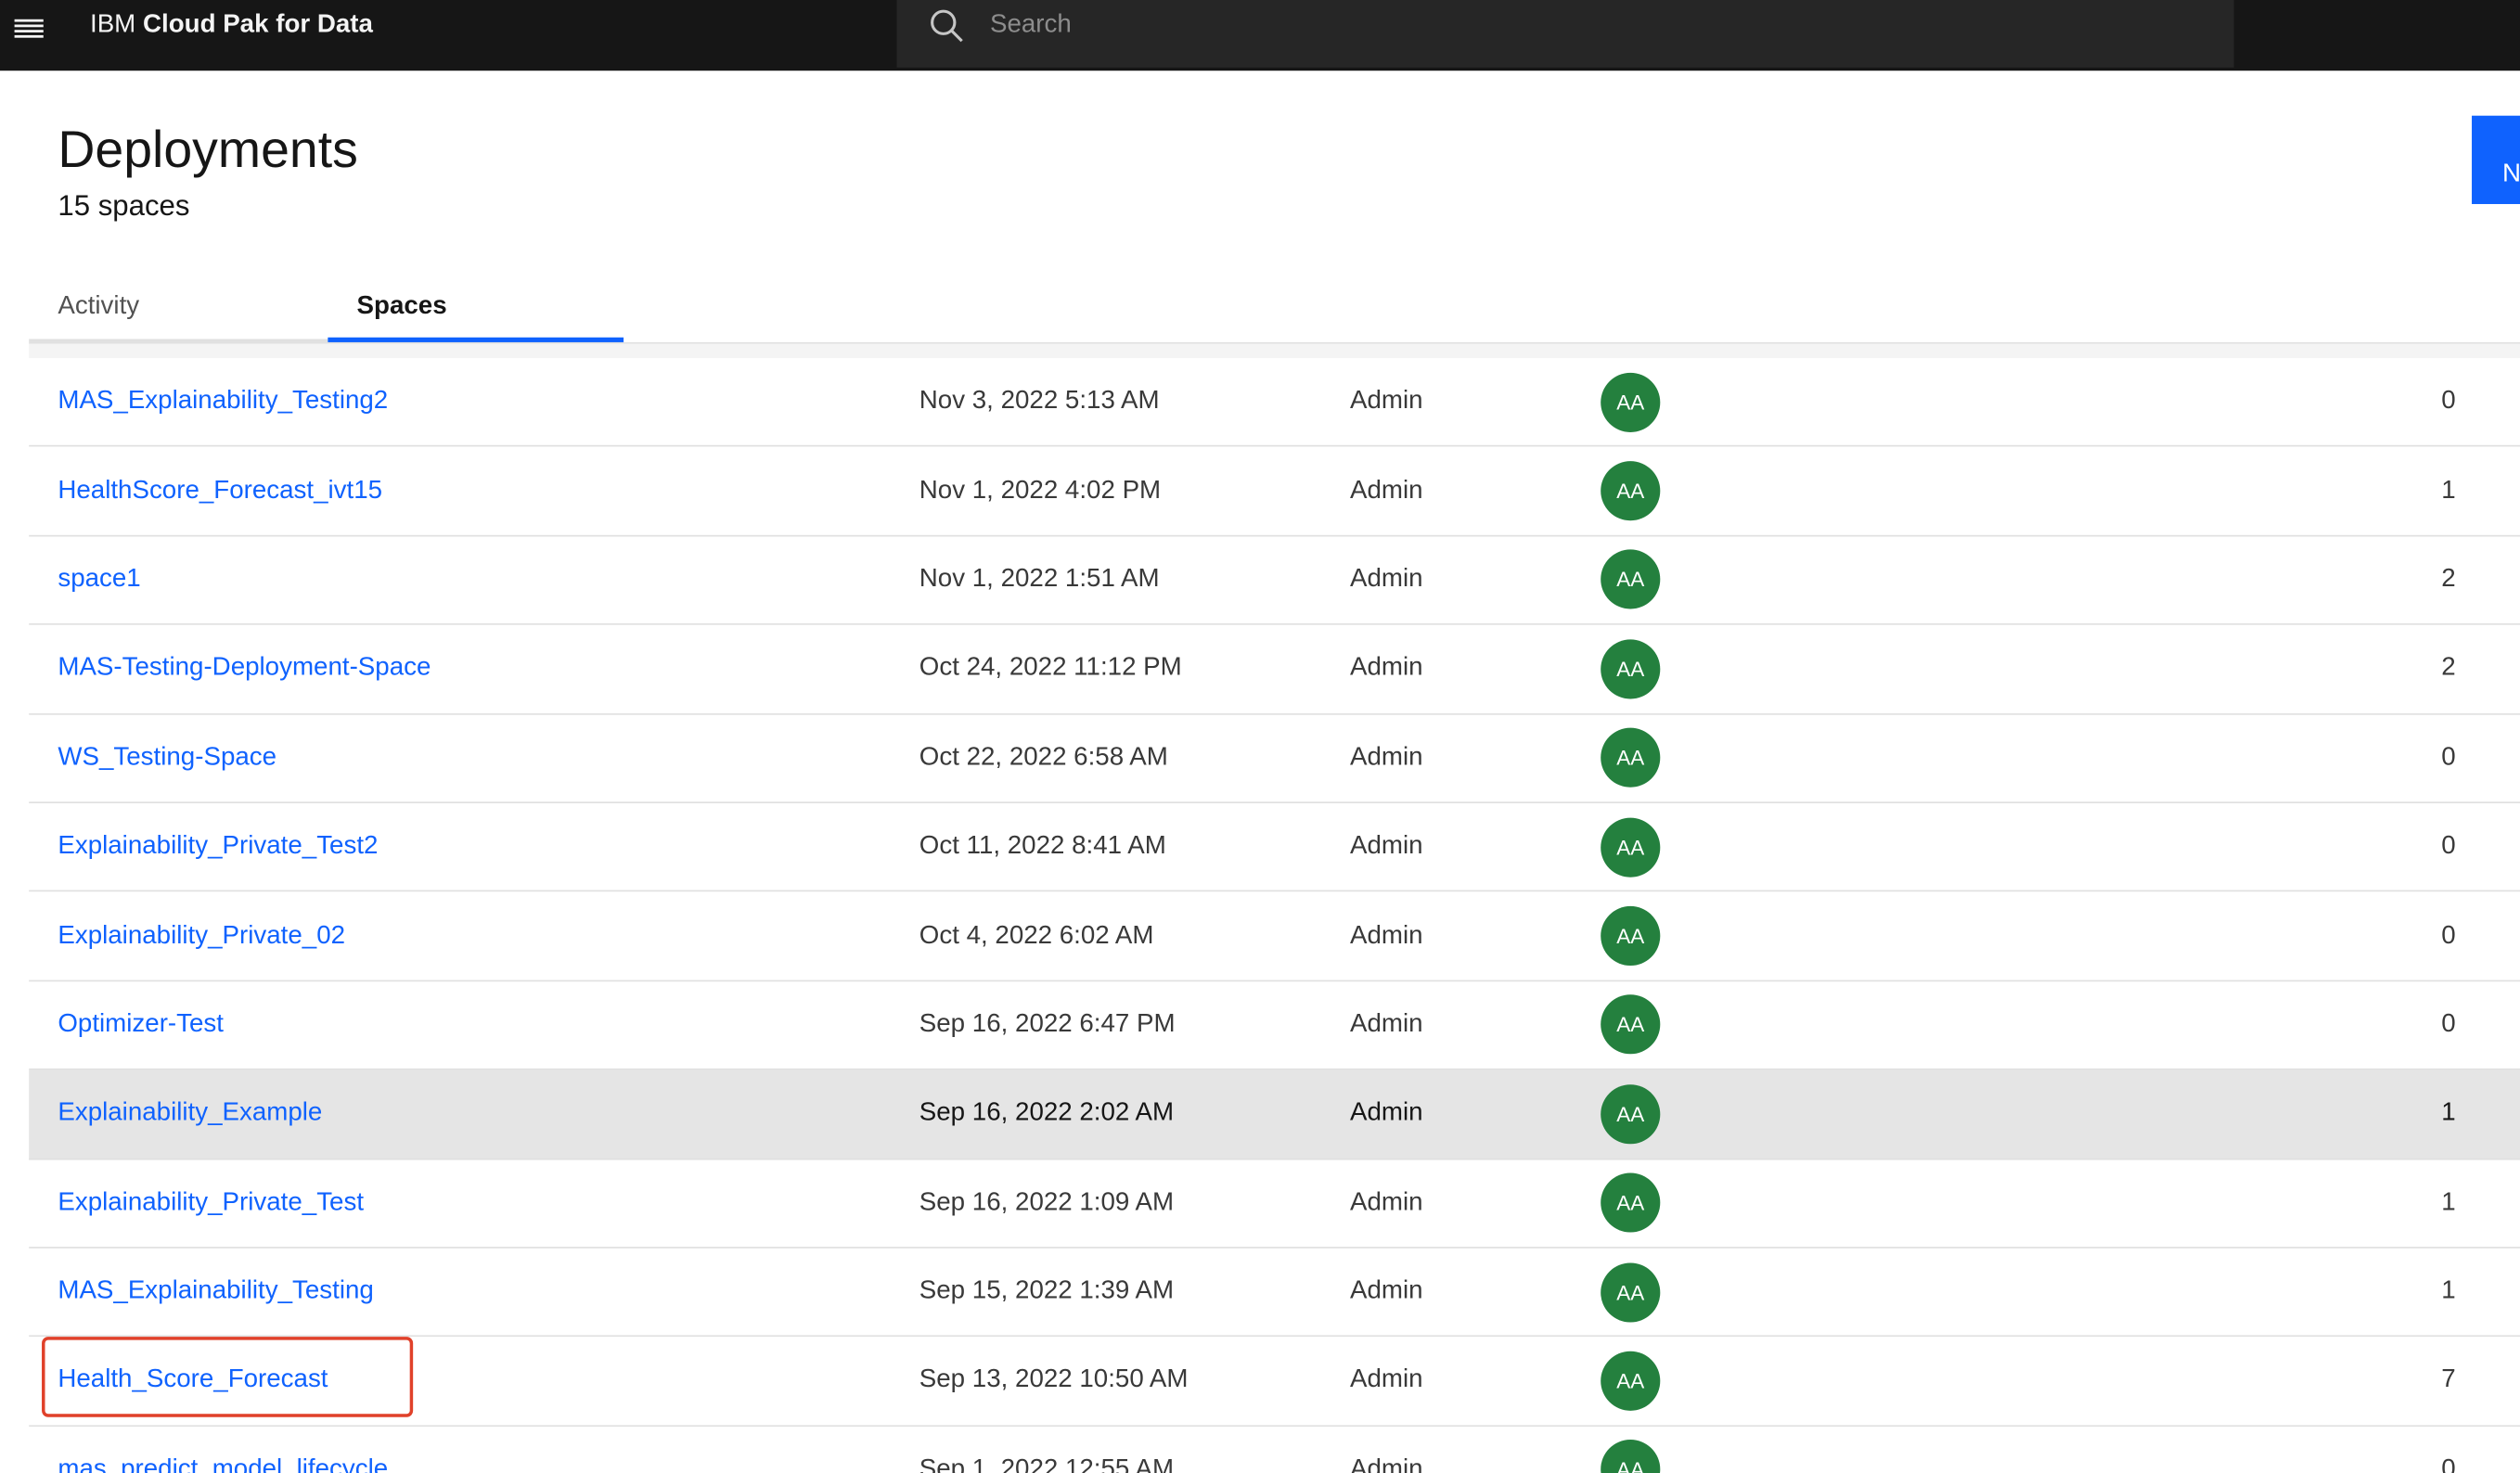  What do you see at coordinates (1047, 1202) in the screenshot?
I see `last-modified-date: Sep 16, 2022 1:09 AM` at bounding box center [1047, 1202].